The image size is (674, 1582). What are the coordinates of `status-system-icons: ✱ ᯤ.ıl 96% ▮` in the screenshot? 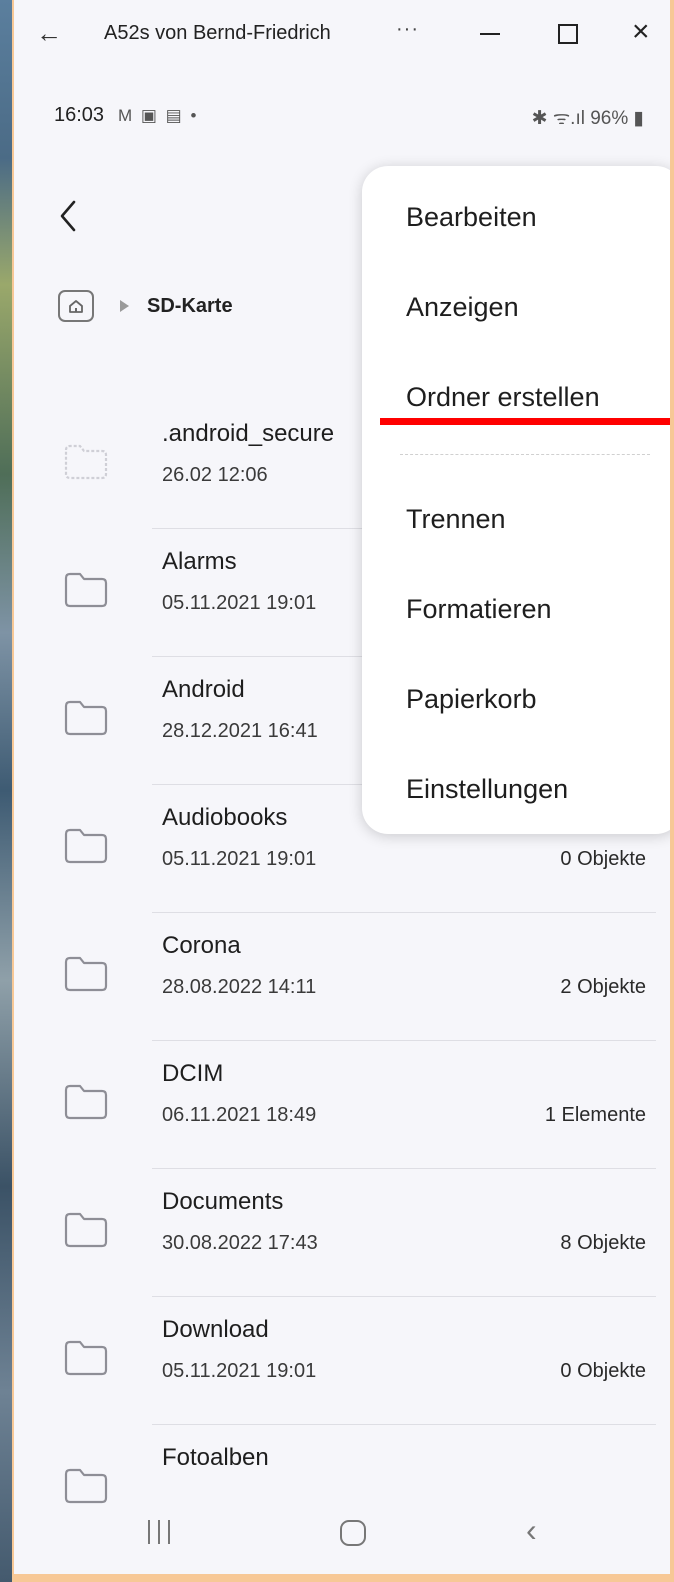 It's located at (587, 118).